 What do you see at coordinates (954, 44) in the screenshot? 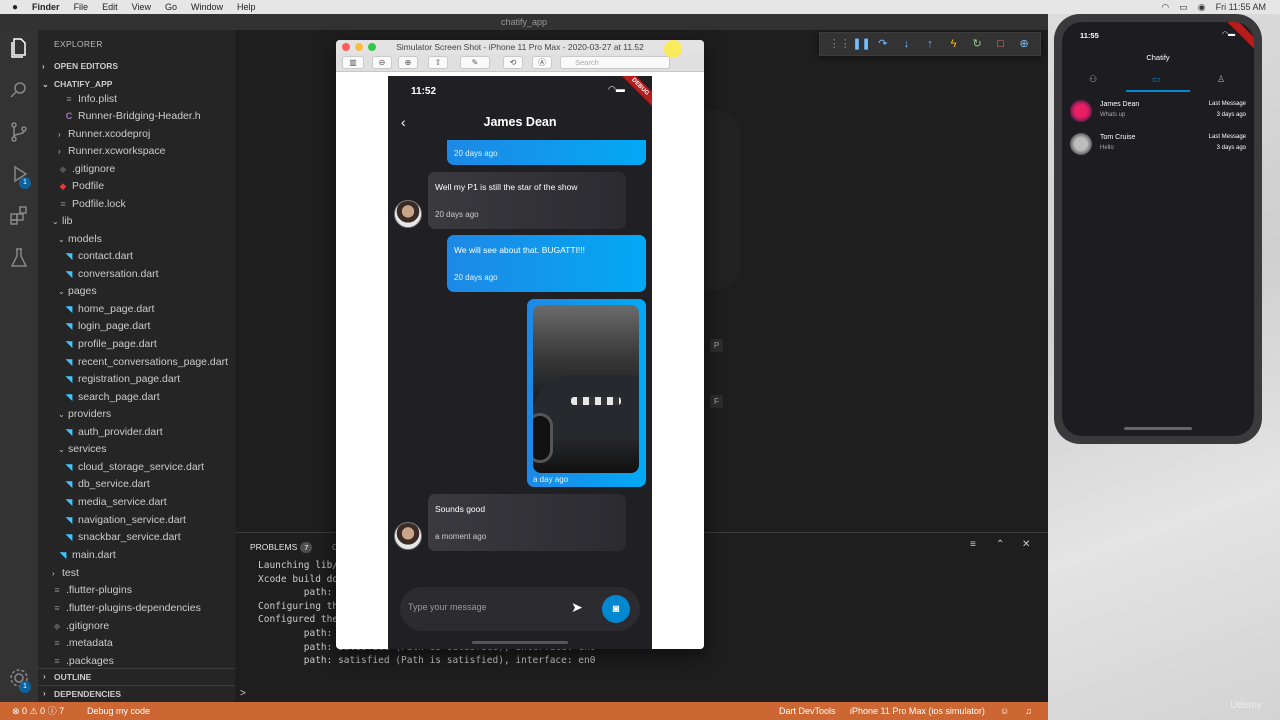
I see `hot-reload-icon: ϟ` at bounding box center [954, 44].